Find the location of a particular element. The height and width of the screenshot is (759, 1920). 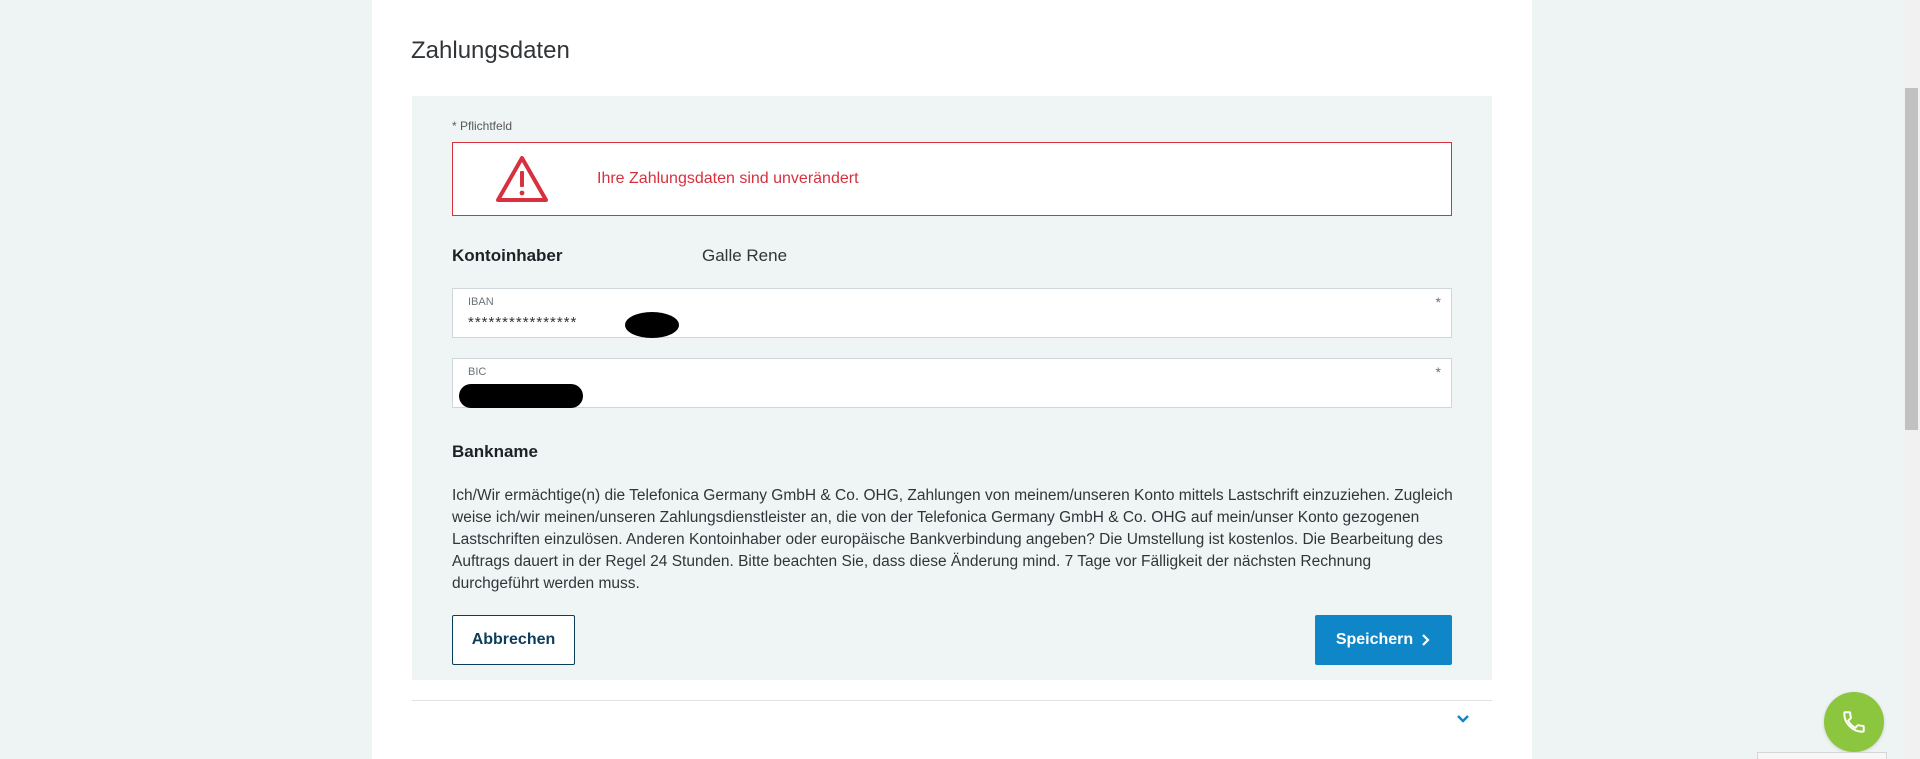

bic-field: BIC * is located at coordinates (952, 383).